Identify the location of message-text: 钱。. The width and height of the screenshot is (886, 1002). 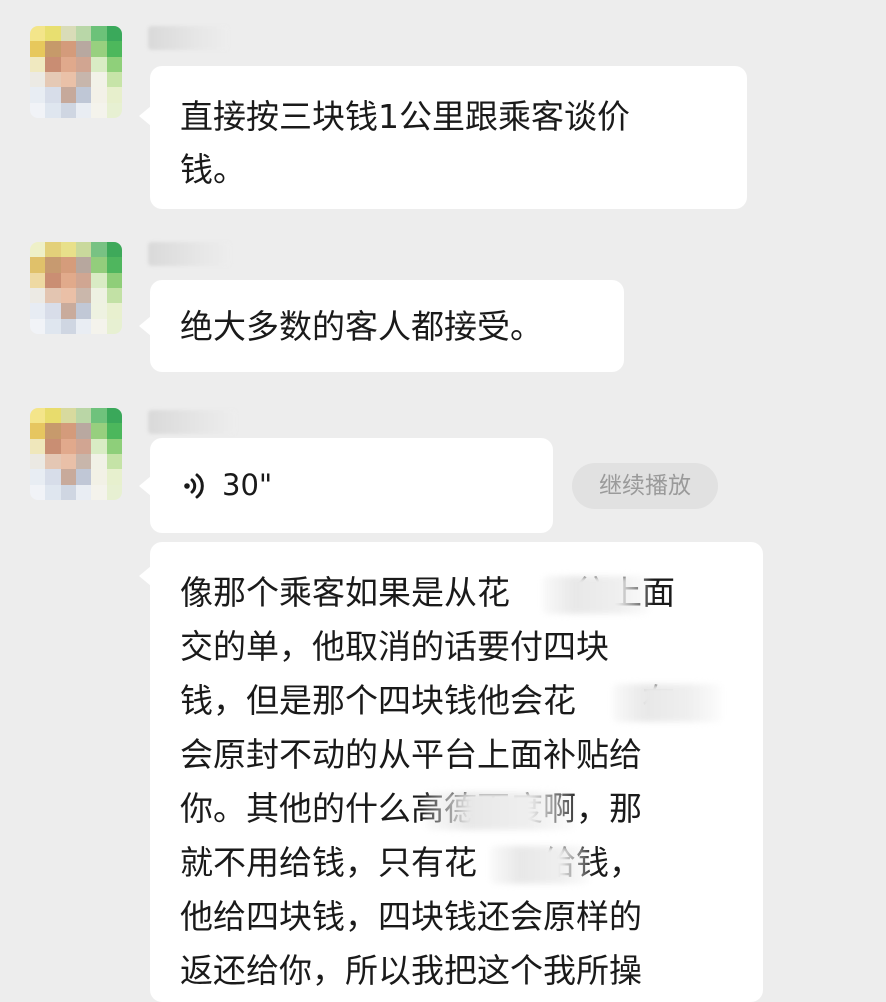
(213, 169).